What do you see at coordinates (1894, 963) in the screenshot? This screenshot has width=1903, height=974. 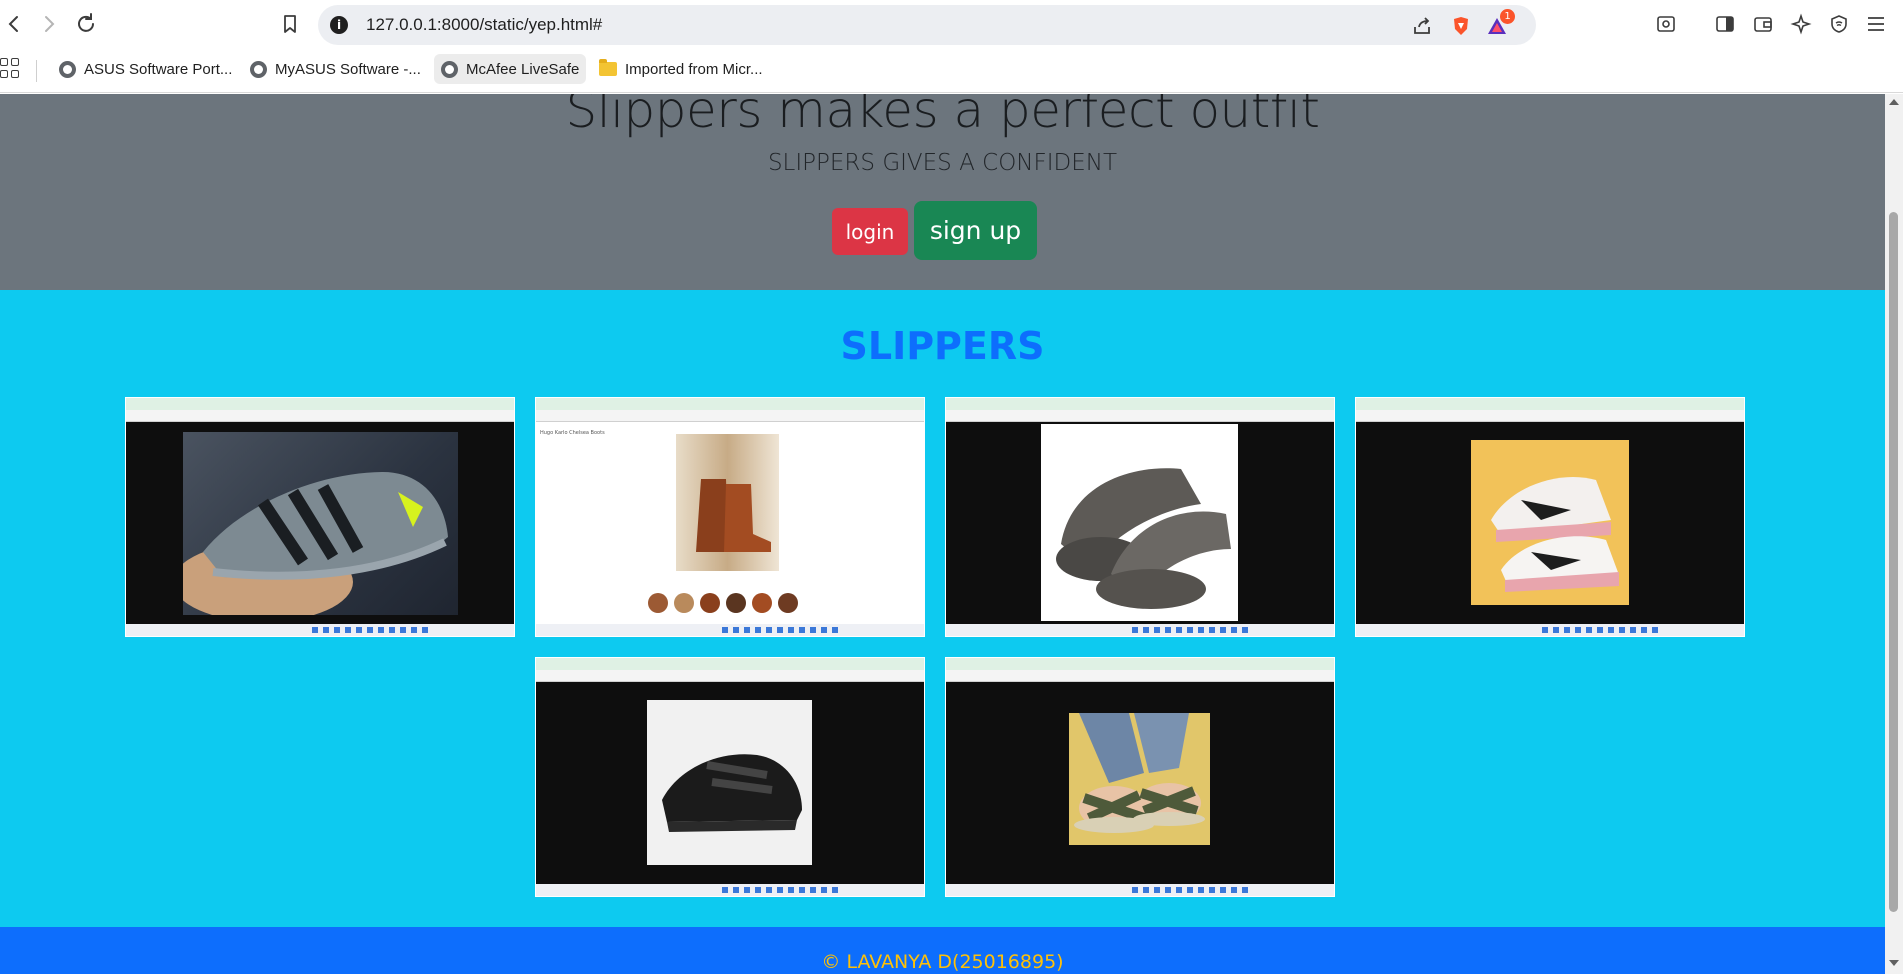 I see `scroll-down-arrow-icon` at bounding box center [1894, 963].